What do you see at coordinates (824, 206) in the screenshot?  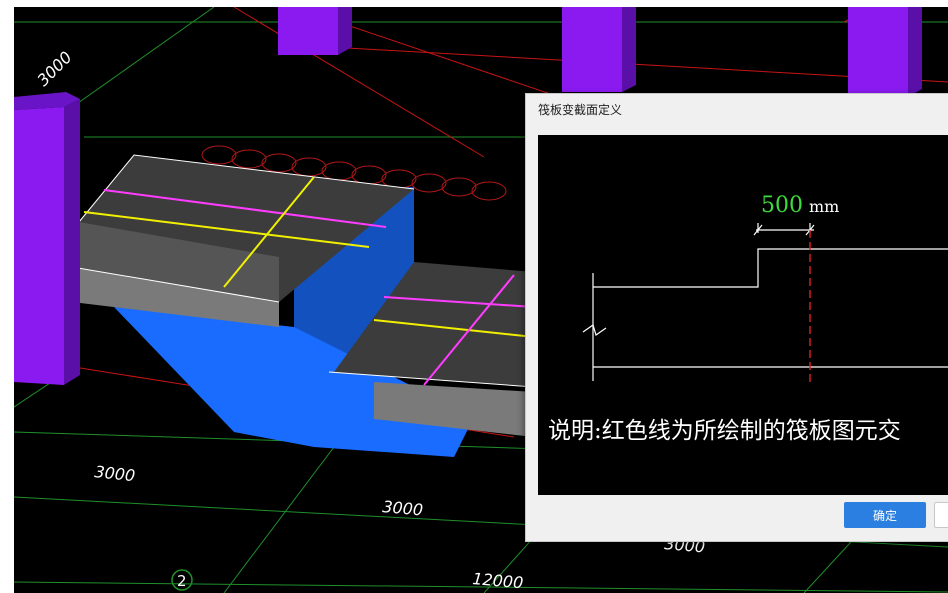 I see `dimension-unit: mm` at bounding box center [824, 206].